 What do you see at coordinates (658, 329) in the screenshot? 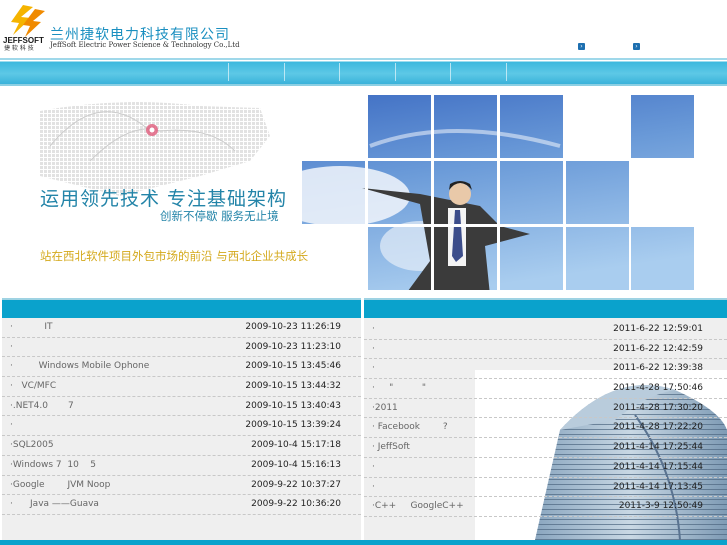
I see `news-date: 2011-6-22 12:59:01` at bounding box center [658, 329].